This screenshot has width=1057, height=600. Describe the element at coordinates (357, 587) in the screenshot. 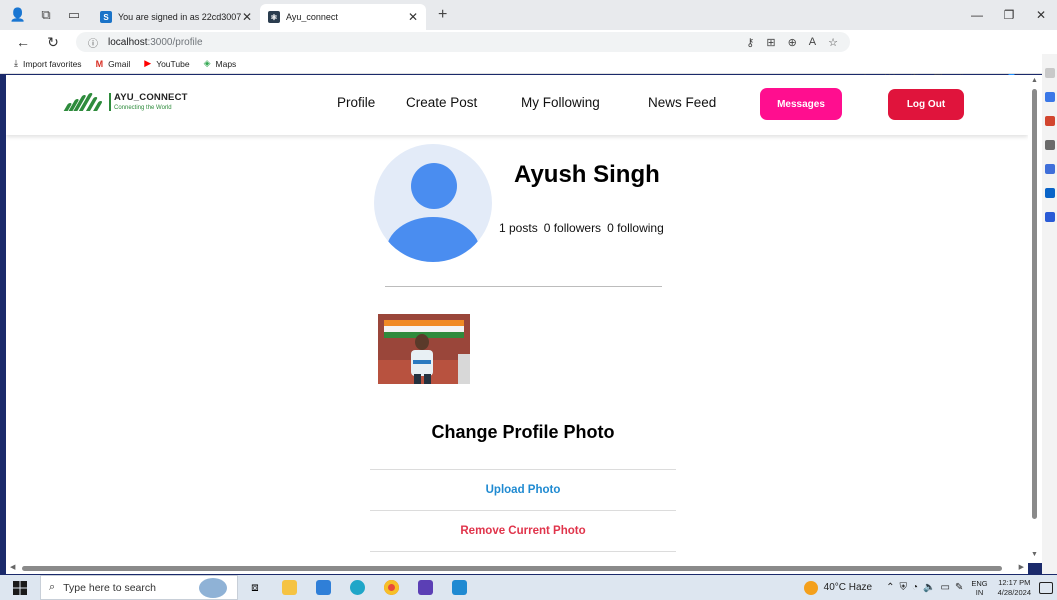

I see `edge-icon` at that location.